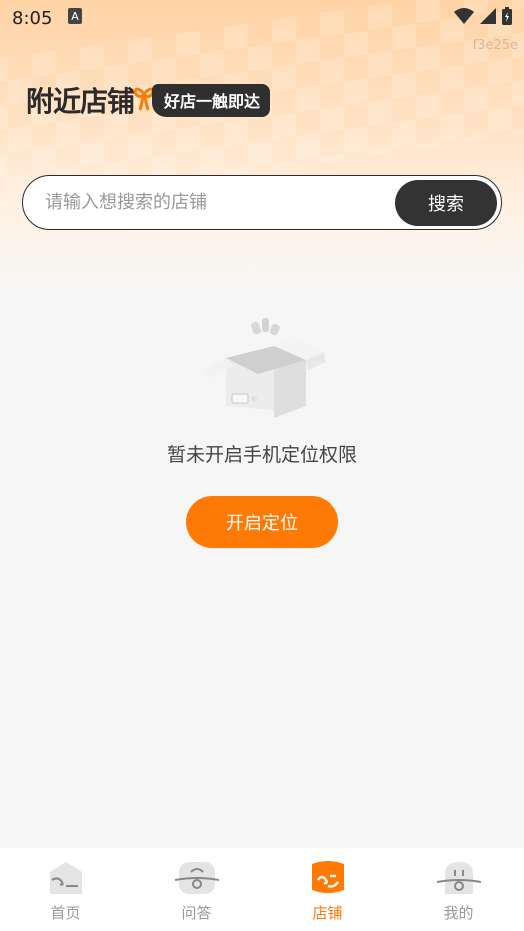 This screenshot has height=931, width=524. I want to click on enable-location-button: 开启定位, so click(262, 522).